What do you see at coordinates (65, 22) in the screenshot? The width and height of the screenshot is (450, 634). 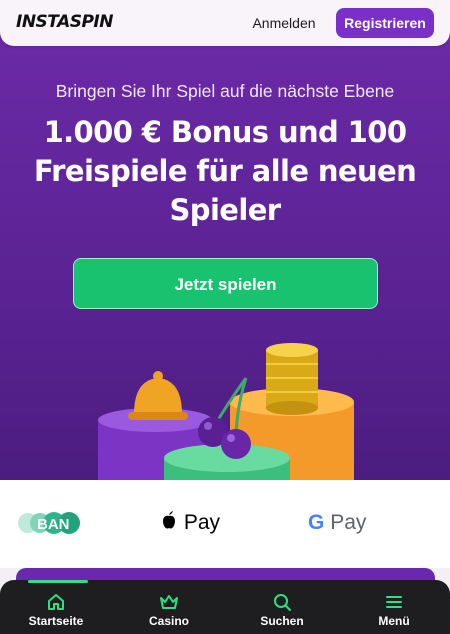 I see `instaspin-logo: INSTASPIN` at bounding box center [65, 22].